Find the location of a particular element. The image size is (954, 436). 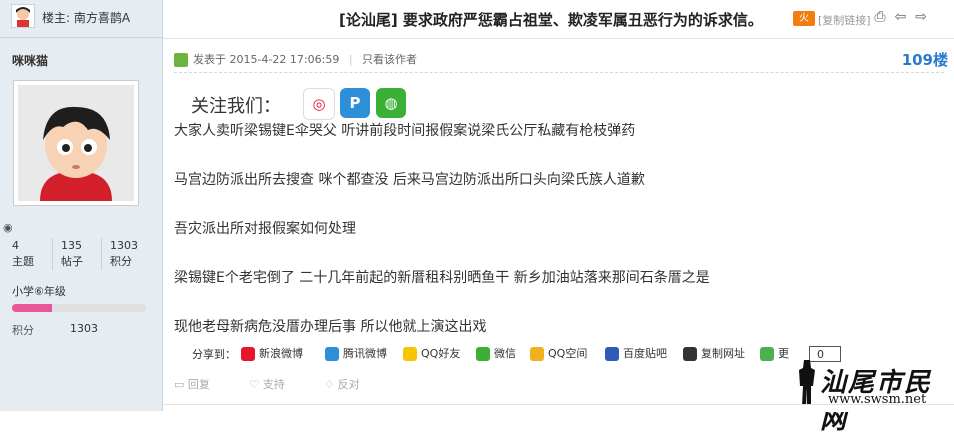

sina-weibo-icon is located at coordinates (248, 354).